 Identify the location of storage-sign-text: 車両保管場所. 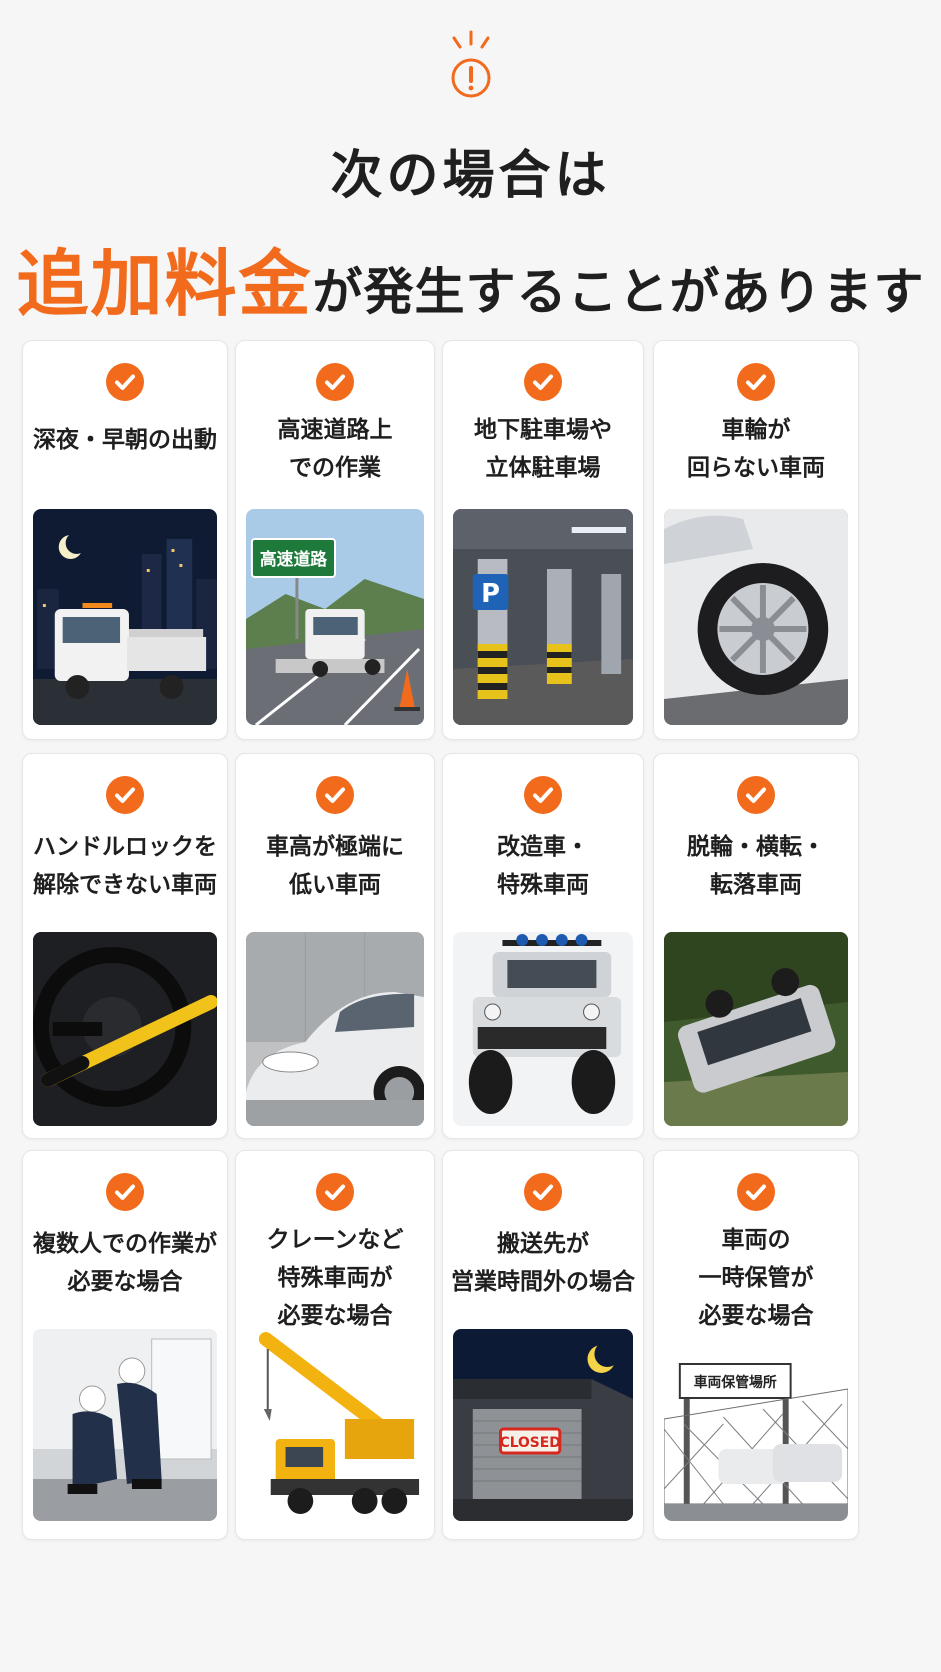
(735, 1382).